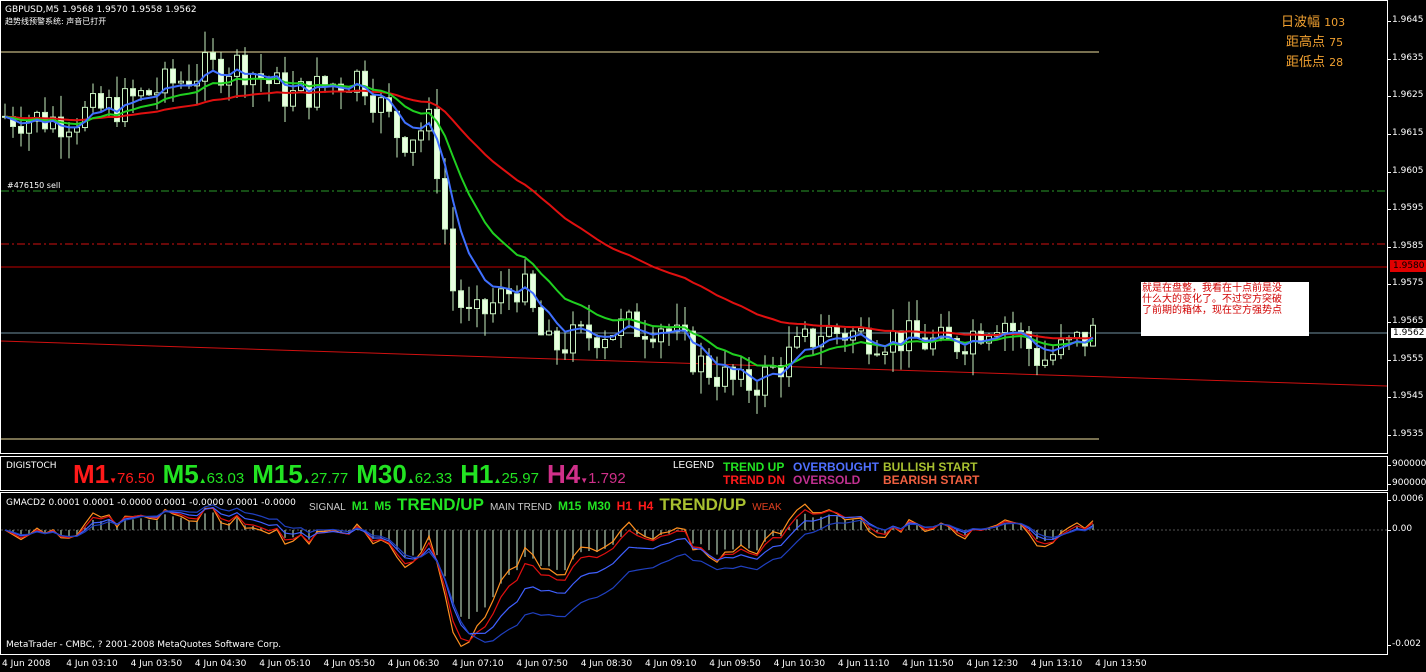 This screenshot has height=672, width=1426. Describe the element at coordinates (440, 504) in the screenshot. I see `signal-trend: TREND/UP` at that location.